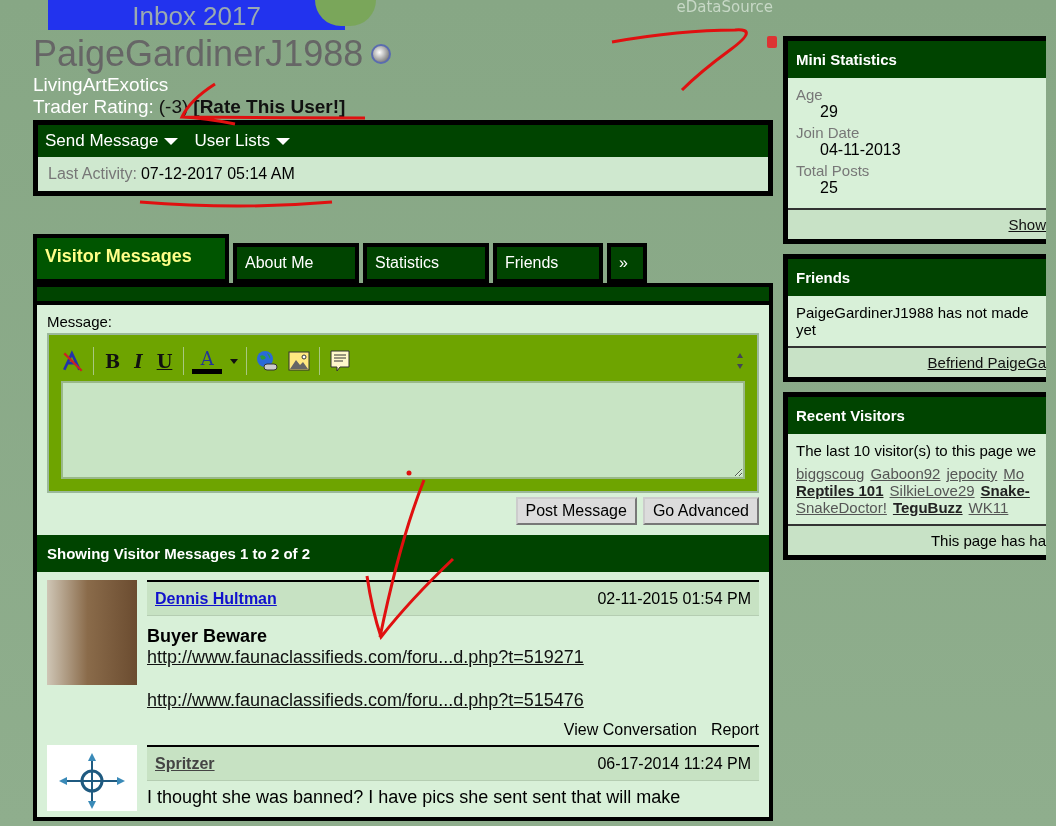 This screenshot has height=826, width=1056. Describe the element at coordinates (1005, 490) in the screenshot. I see `visitor-link: Snake-` at that location.